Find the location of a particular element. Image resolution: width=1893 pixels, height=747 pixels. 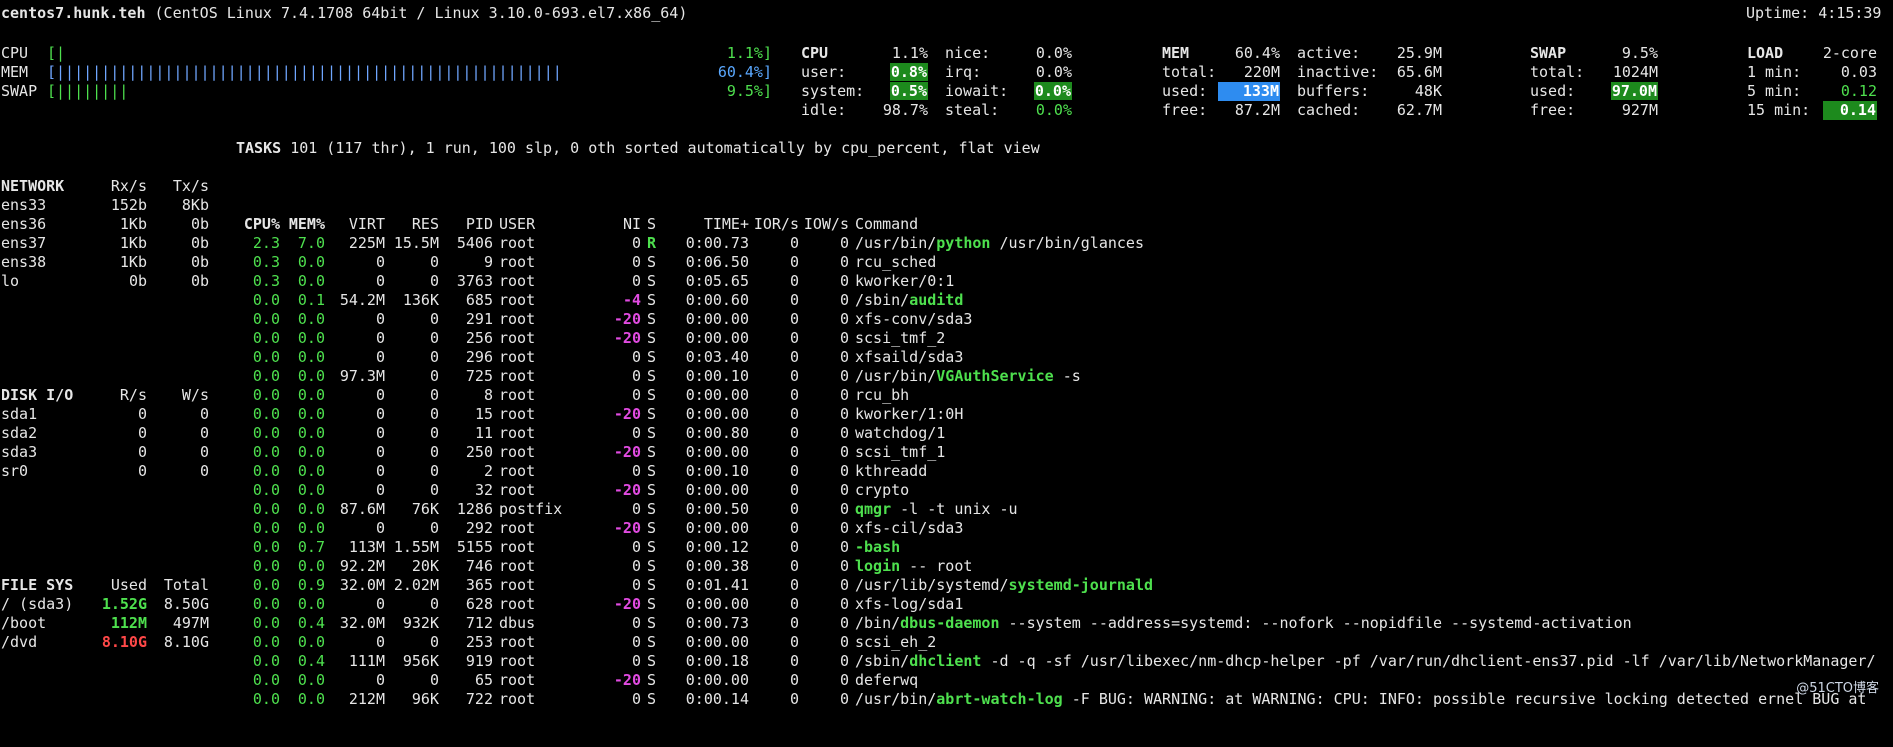

process-row: 0.0 0.0 0 0 296 root 0 S 0:03.40 0 0 xfsaild/sda3 is located at coordinates (1055, 357).